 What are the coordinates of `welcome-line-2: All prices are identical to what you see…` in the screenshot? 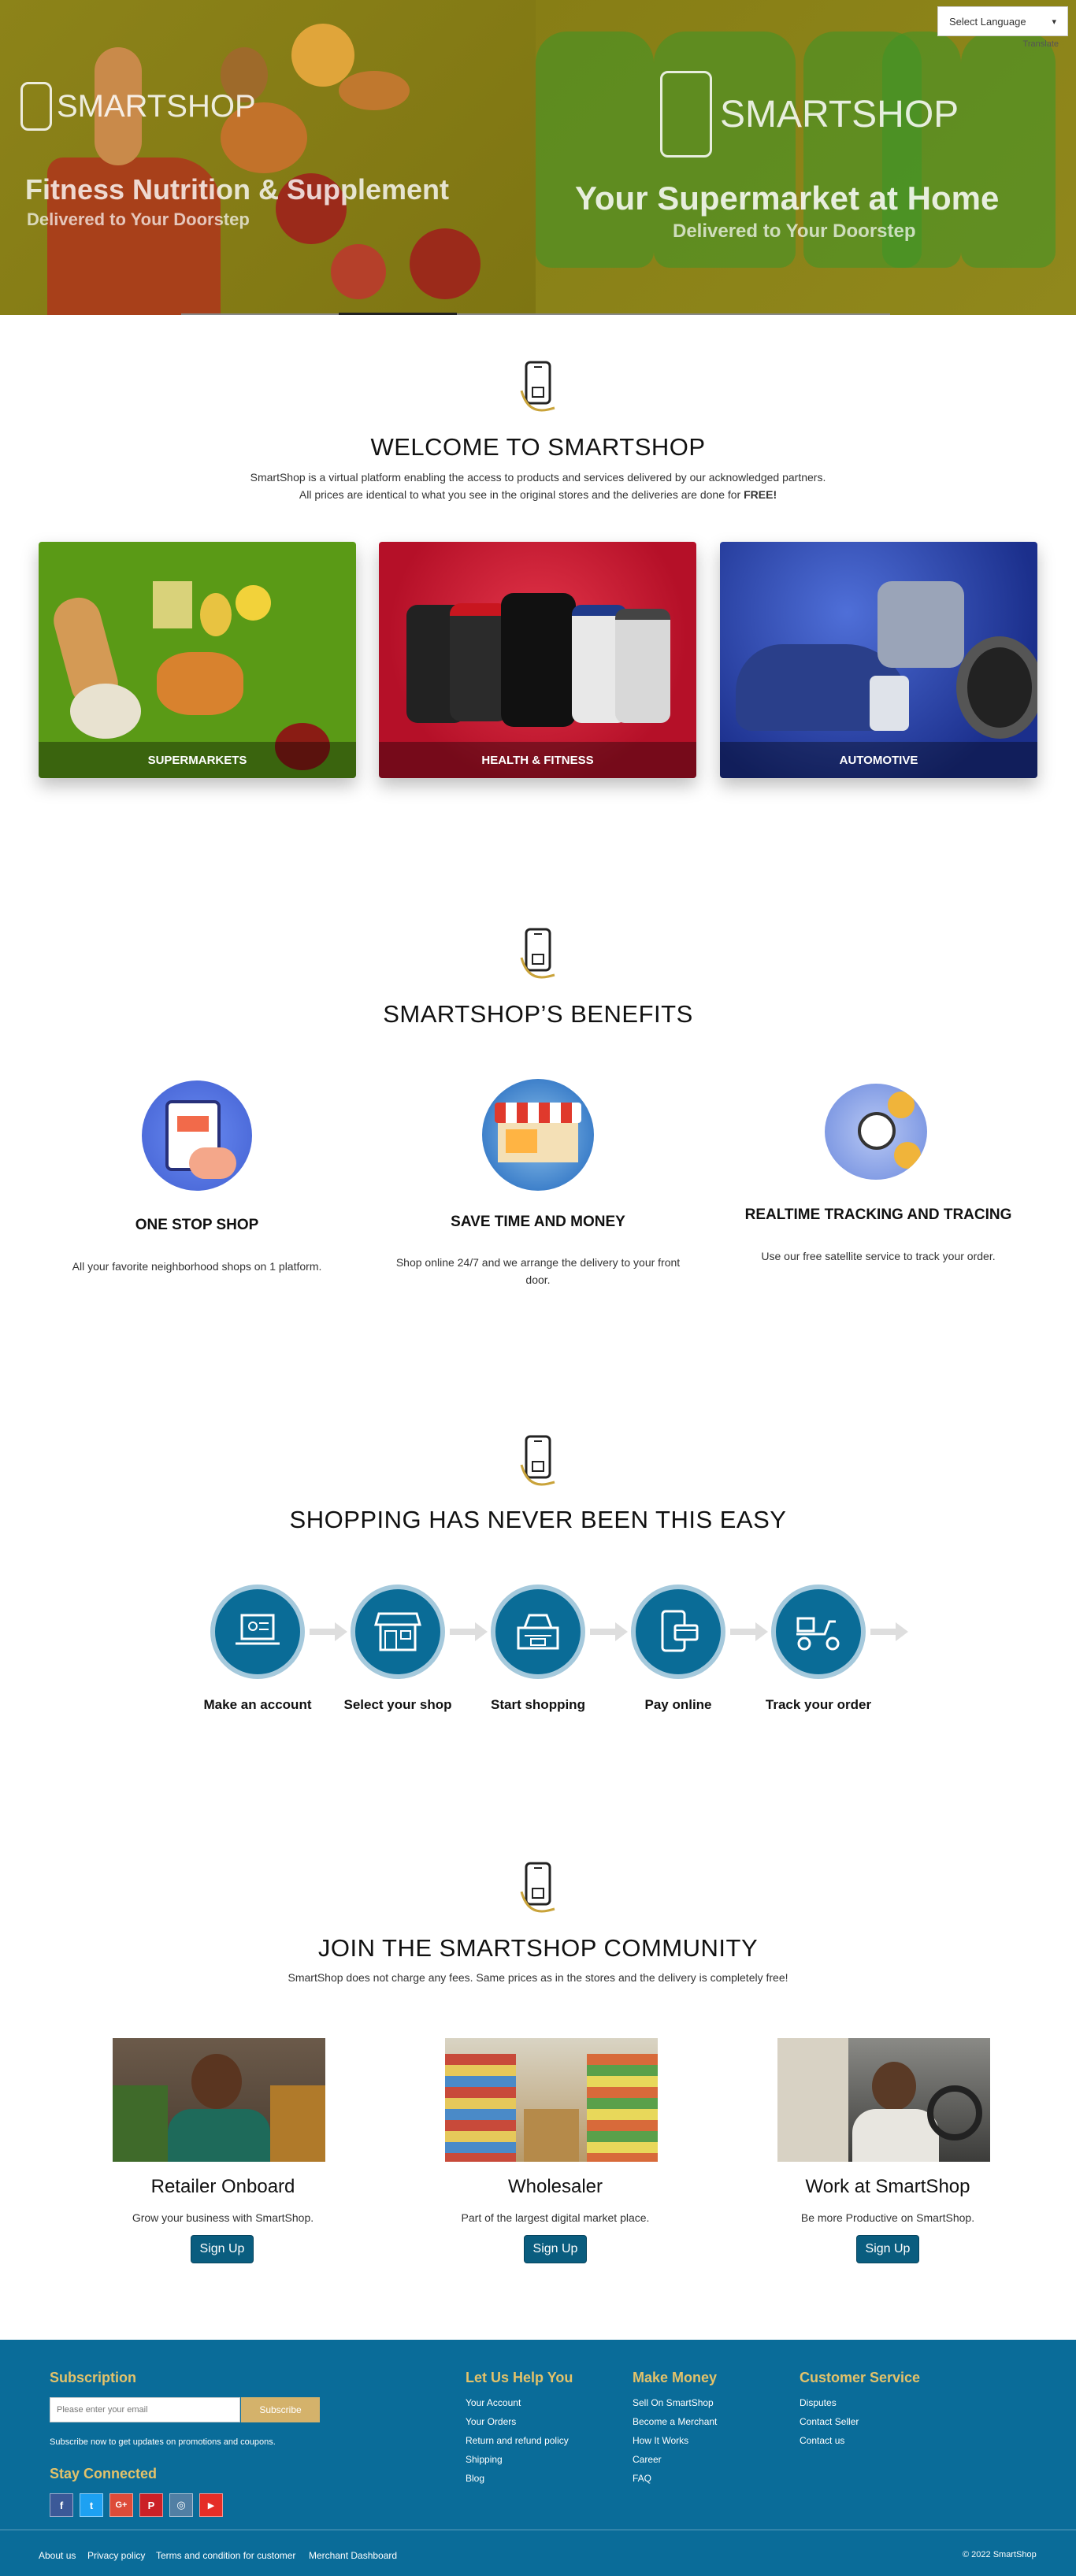 It's located at (538, 494).